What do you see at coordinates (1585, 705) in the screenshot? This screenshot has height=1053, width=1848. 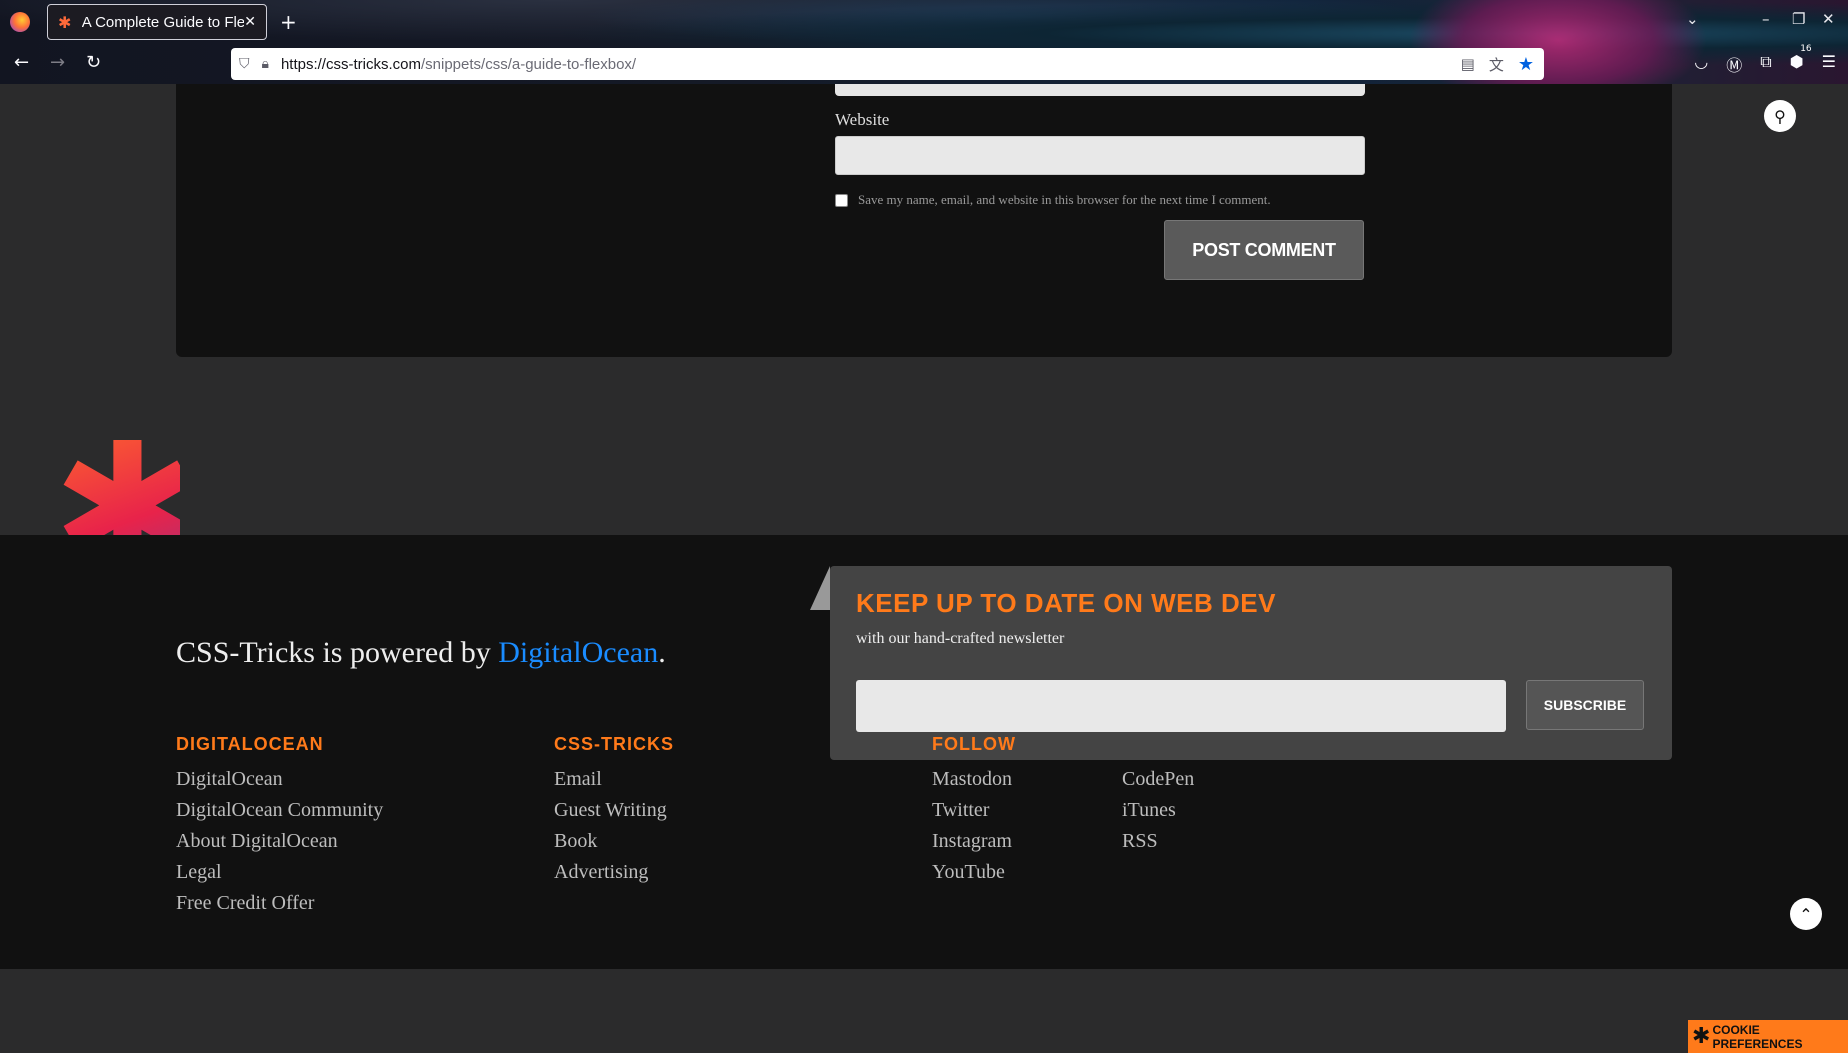 I see `subscribe-button: SUBSCRIBE` at bounding box center [1585, 705].